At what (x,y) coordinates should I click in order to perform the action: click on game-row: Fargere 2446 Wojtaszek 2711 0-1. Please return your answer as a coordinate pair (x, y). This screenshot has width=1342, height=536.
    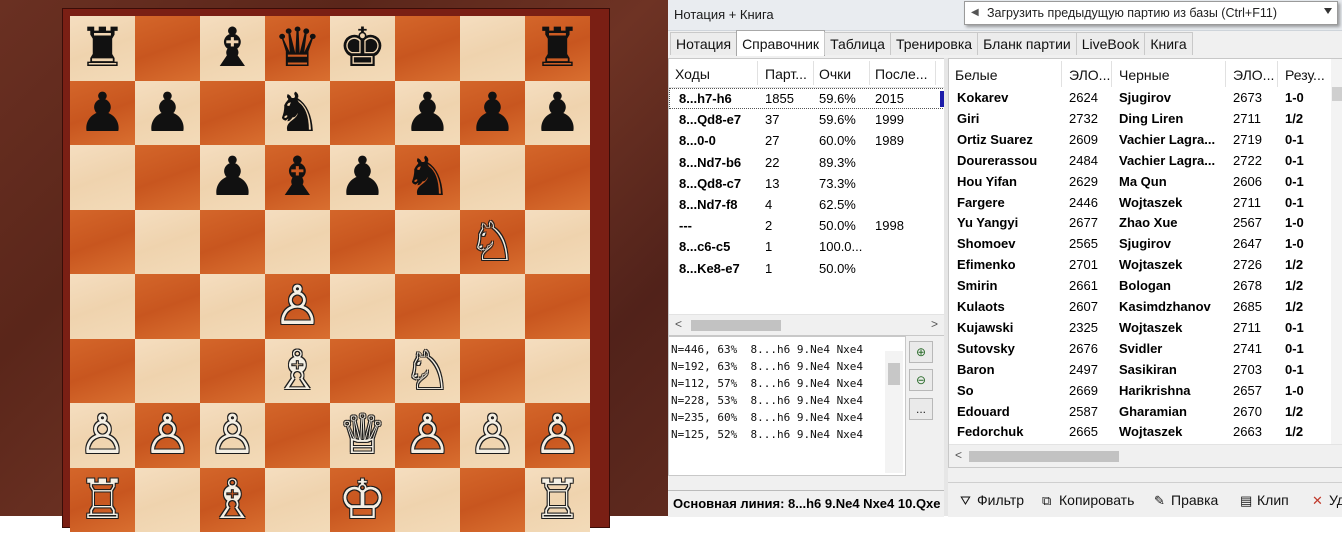
    Looking at the image, I should click on (1145, 203).